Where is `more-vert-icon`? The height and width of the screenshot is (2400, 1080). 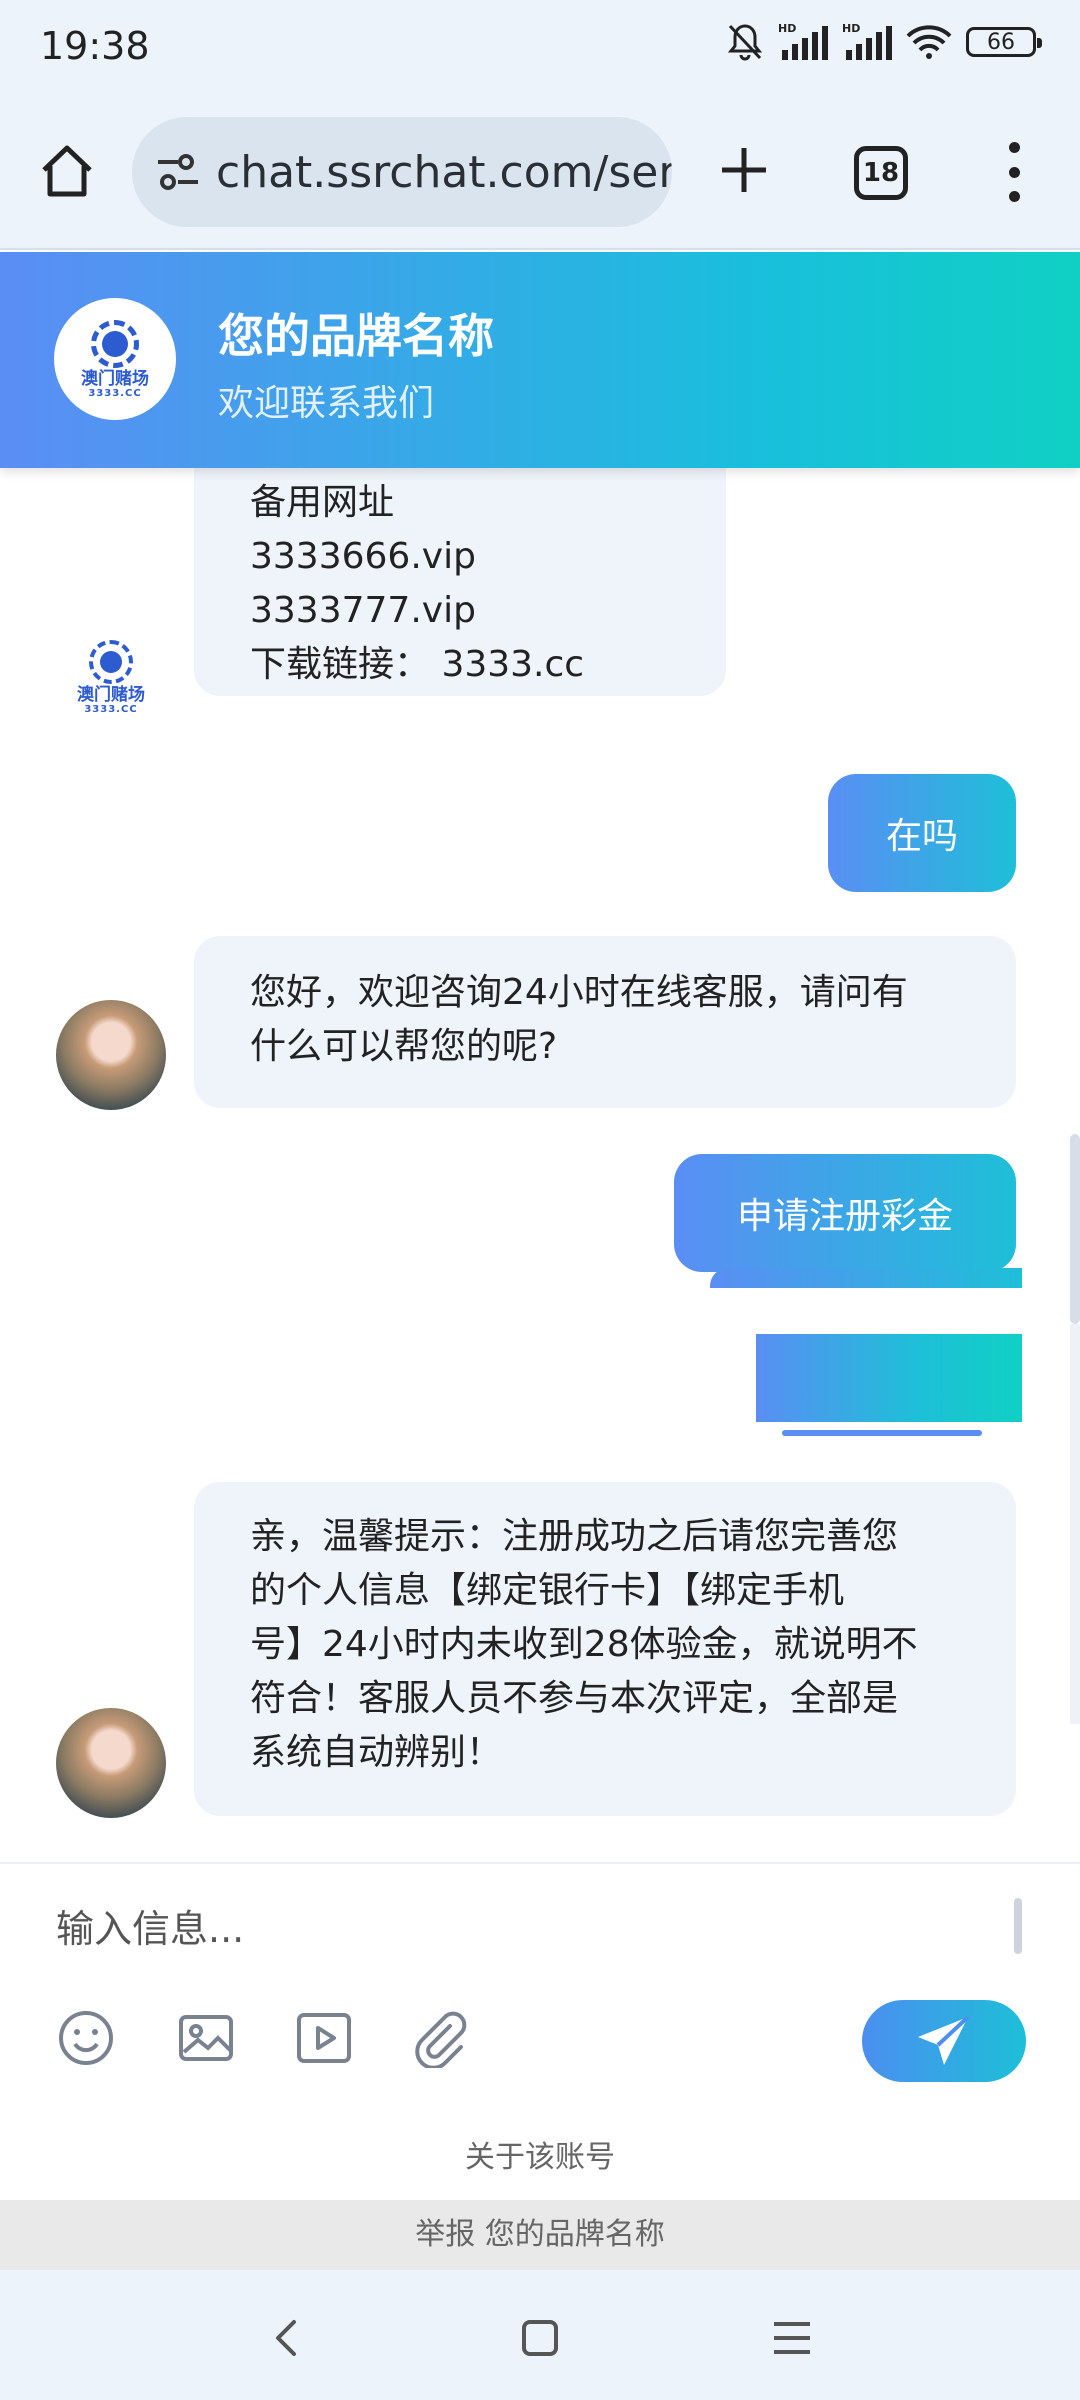
more-vert-icon is located at coordinates (1014, 172).